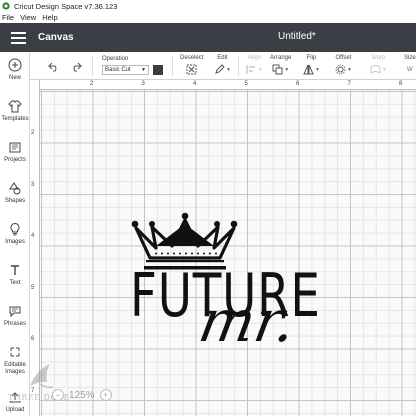 Image resolution: width=416 pixels, height=416 pixels. Describe the element at coordinates (15, 319) in the screenshot. I see `sidebar-item-phrases: Phrases` at that location.